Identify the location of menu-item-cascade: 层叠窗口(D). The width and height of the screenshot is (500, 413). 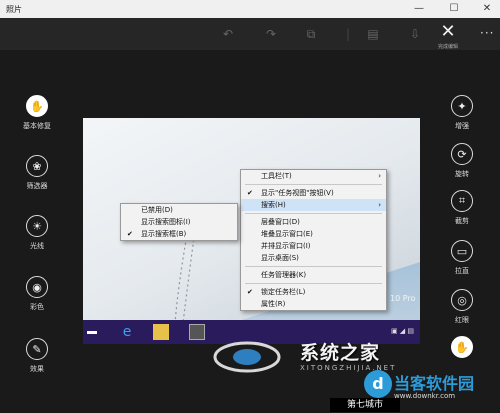
(313, 222).